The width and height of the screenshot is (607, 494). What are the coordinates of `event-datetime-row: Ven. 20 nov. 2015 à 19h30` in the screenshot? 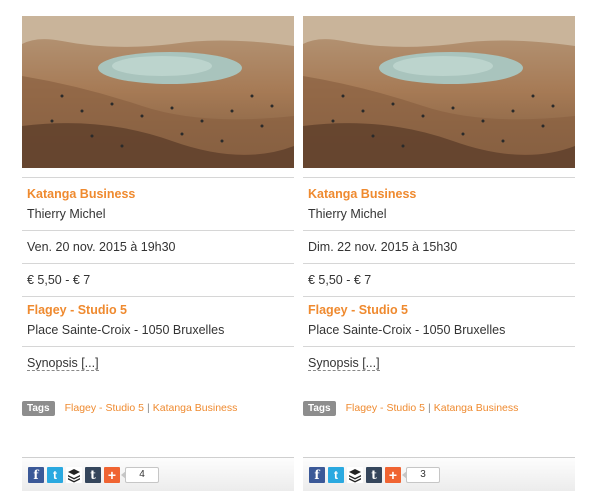 It's located at (158, 247).